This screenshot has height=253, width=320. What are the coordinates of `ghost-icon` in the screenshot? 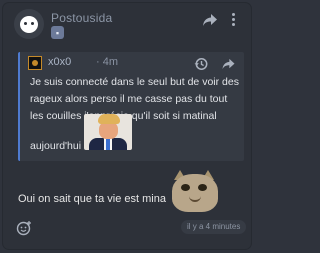 It's located at (29, 24).